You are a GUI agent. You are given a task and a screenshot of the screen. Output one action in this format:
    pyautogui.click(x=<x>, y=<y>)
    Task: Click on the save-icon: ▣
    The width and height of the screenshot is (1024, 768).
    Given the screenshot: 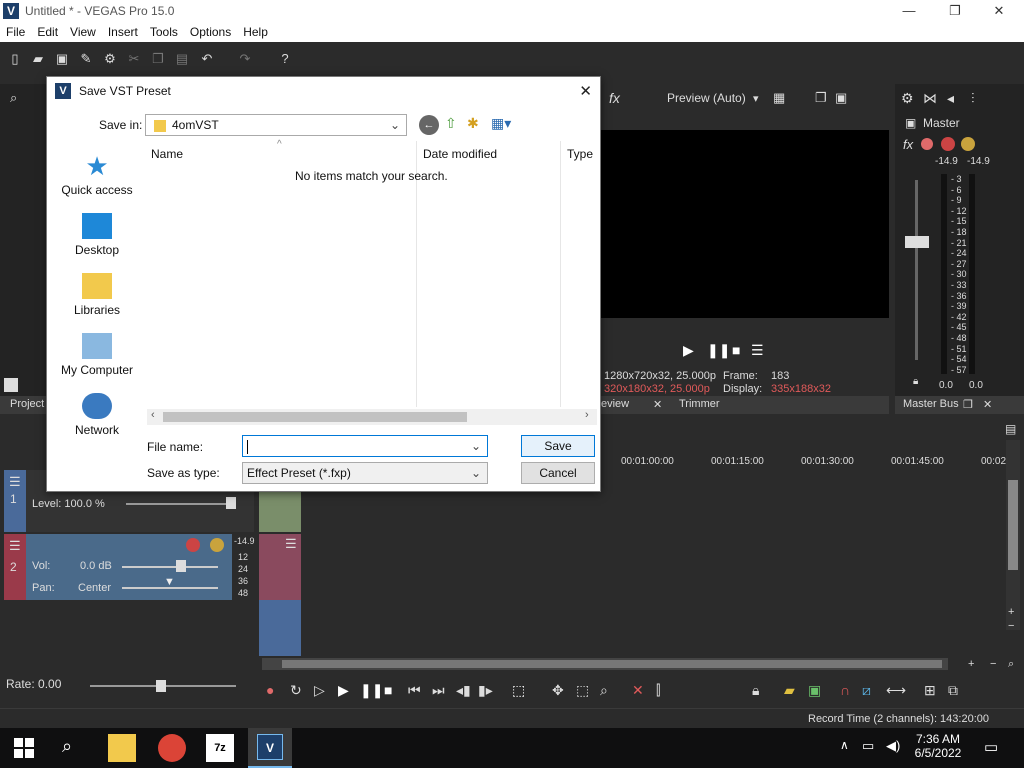 What is the action you would take?
    pyautogui.click(x=62, y=59)
    